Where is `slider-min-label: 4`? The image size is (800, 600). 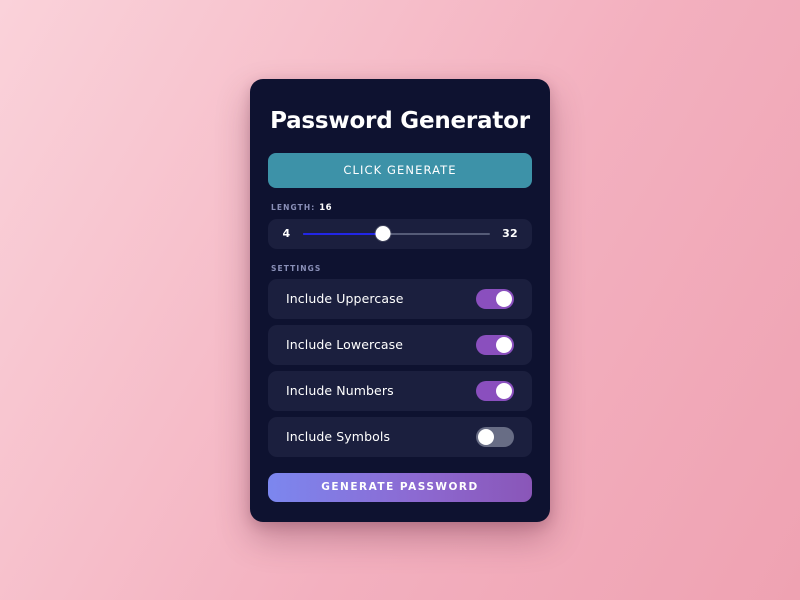 slider-min-label: 4 is located at coordinates (286, 234).